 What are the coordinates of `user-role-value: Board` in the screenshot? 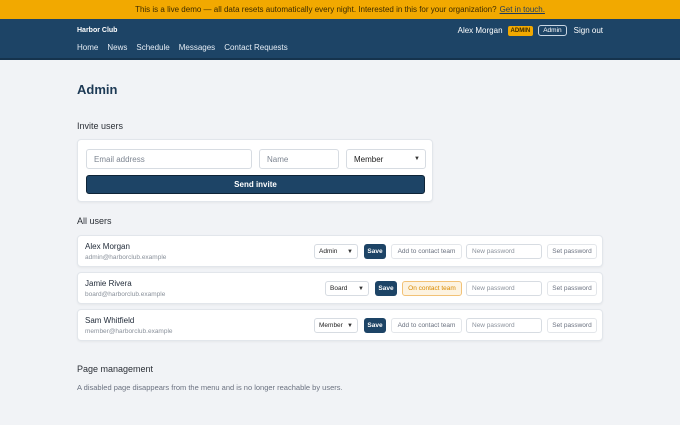 It's located at (339, 288).